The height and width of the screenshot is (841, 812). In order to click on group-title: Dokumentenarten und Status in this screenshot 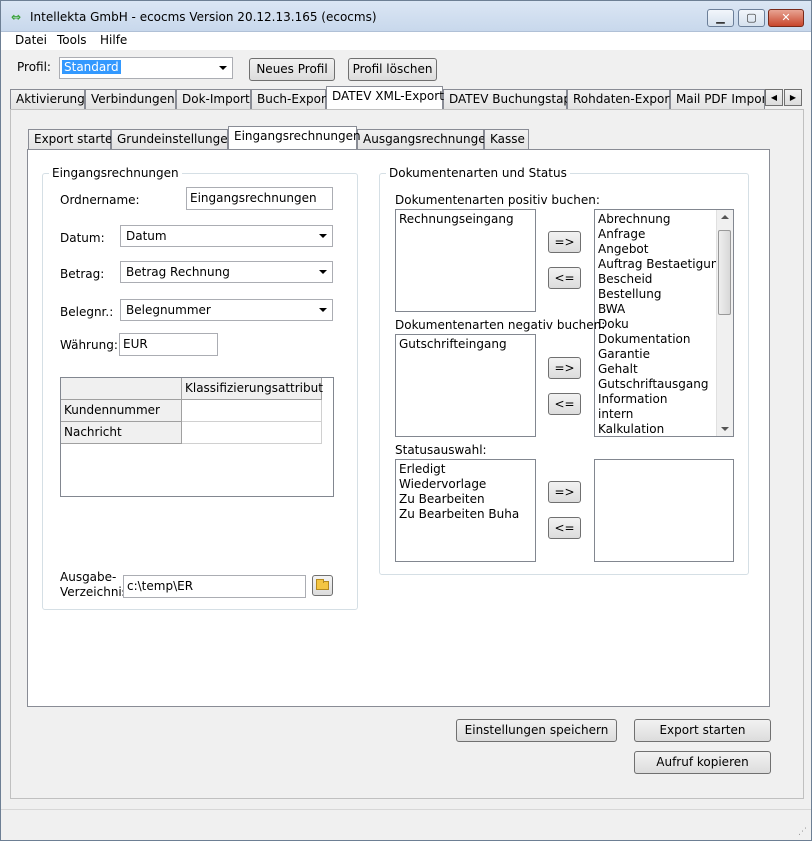, I will do `click(478, 173)`.